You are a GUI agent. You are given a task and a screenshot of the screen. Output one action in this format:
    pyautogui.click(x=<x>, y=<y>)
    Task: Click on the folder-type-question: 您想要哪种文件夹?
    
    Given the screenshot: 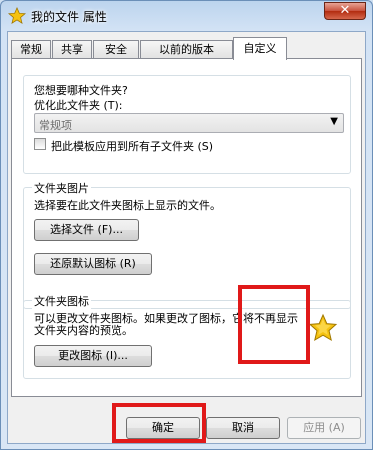 What is the action you would take?
    pyautogui.click(x=81, y=90)
    